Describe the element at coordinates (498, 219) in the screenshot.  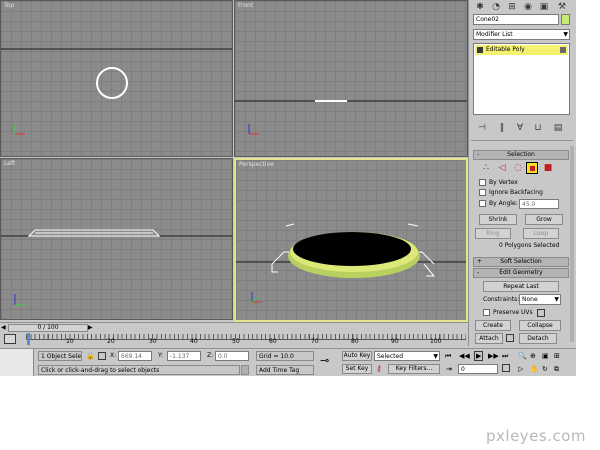
I see `shrink-button: Shrink` at that location.